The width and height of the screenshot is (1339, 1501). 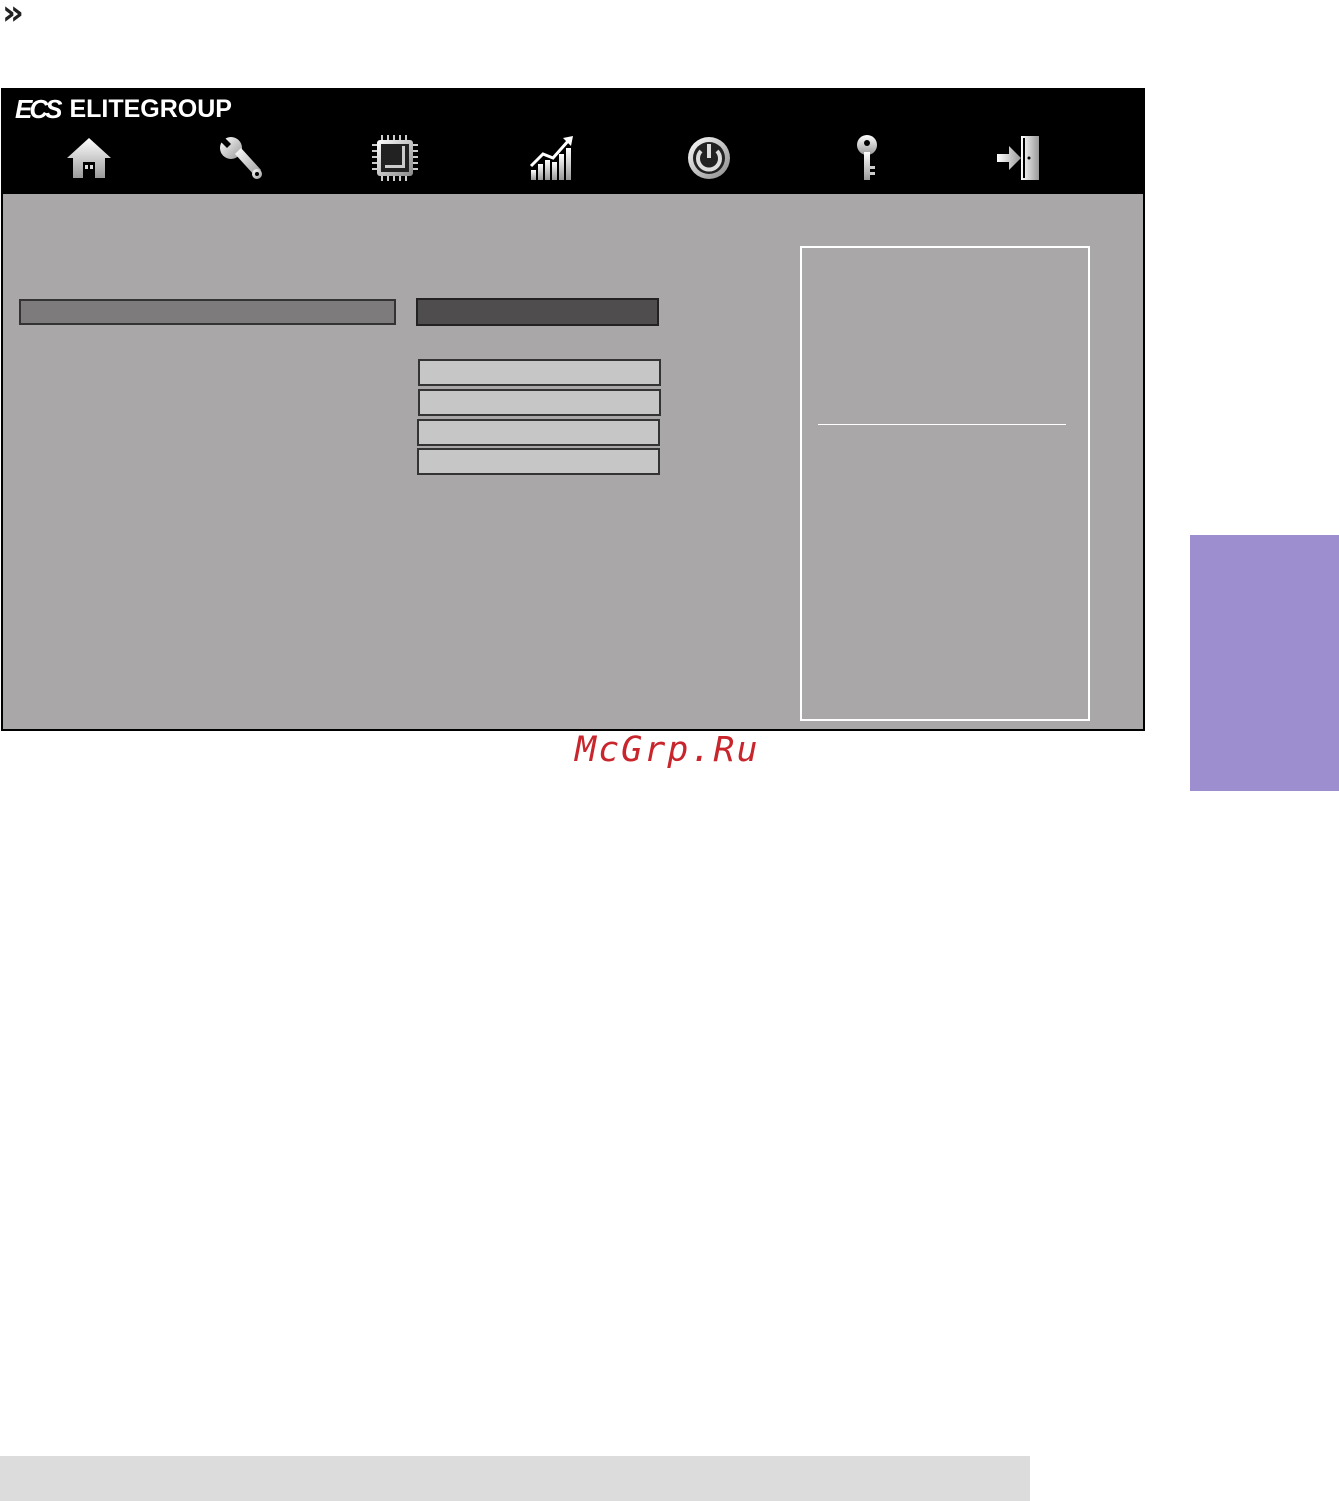 What do you see at coordinates (945, 483) in the screenshot?
I see `help-panel` at bounding box center [945, 483].